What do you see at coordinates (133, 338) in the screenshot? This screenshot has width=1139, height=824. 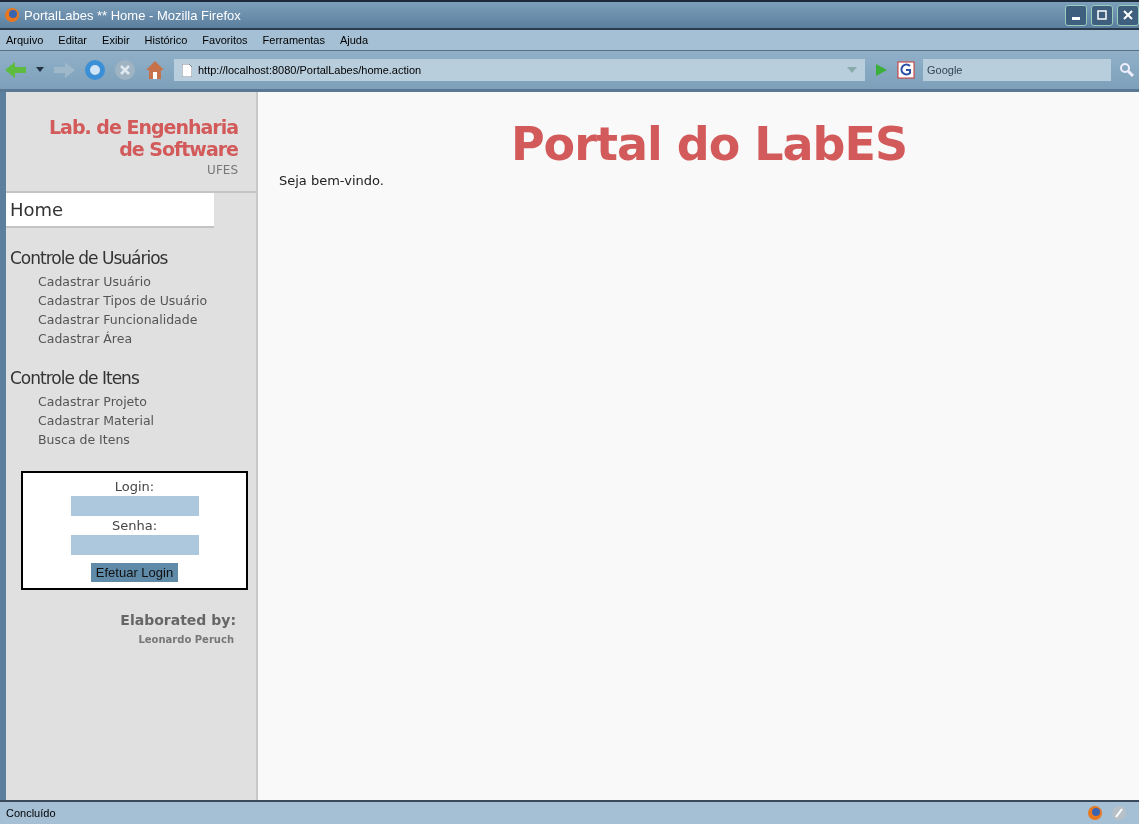 I see `sidebar-link: Cadastrar Área` at bounding box center [133, 338].